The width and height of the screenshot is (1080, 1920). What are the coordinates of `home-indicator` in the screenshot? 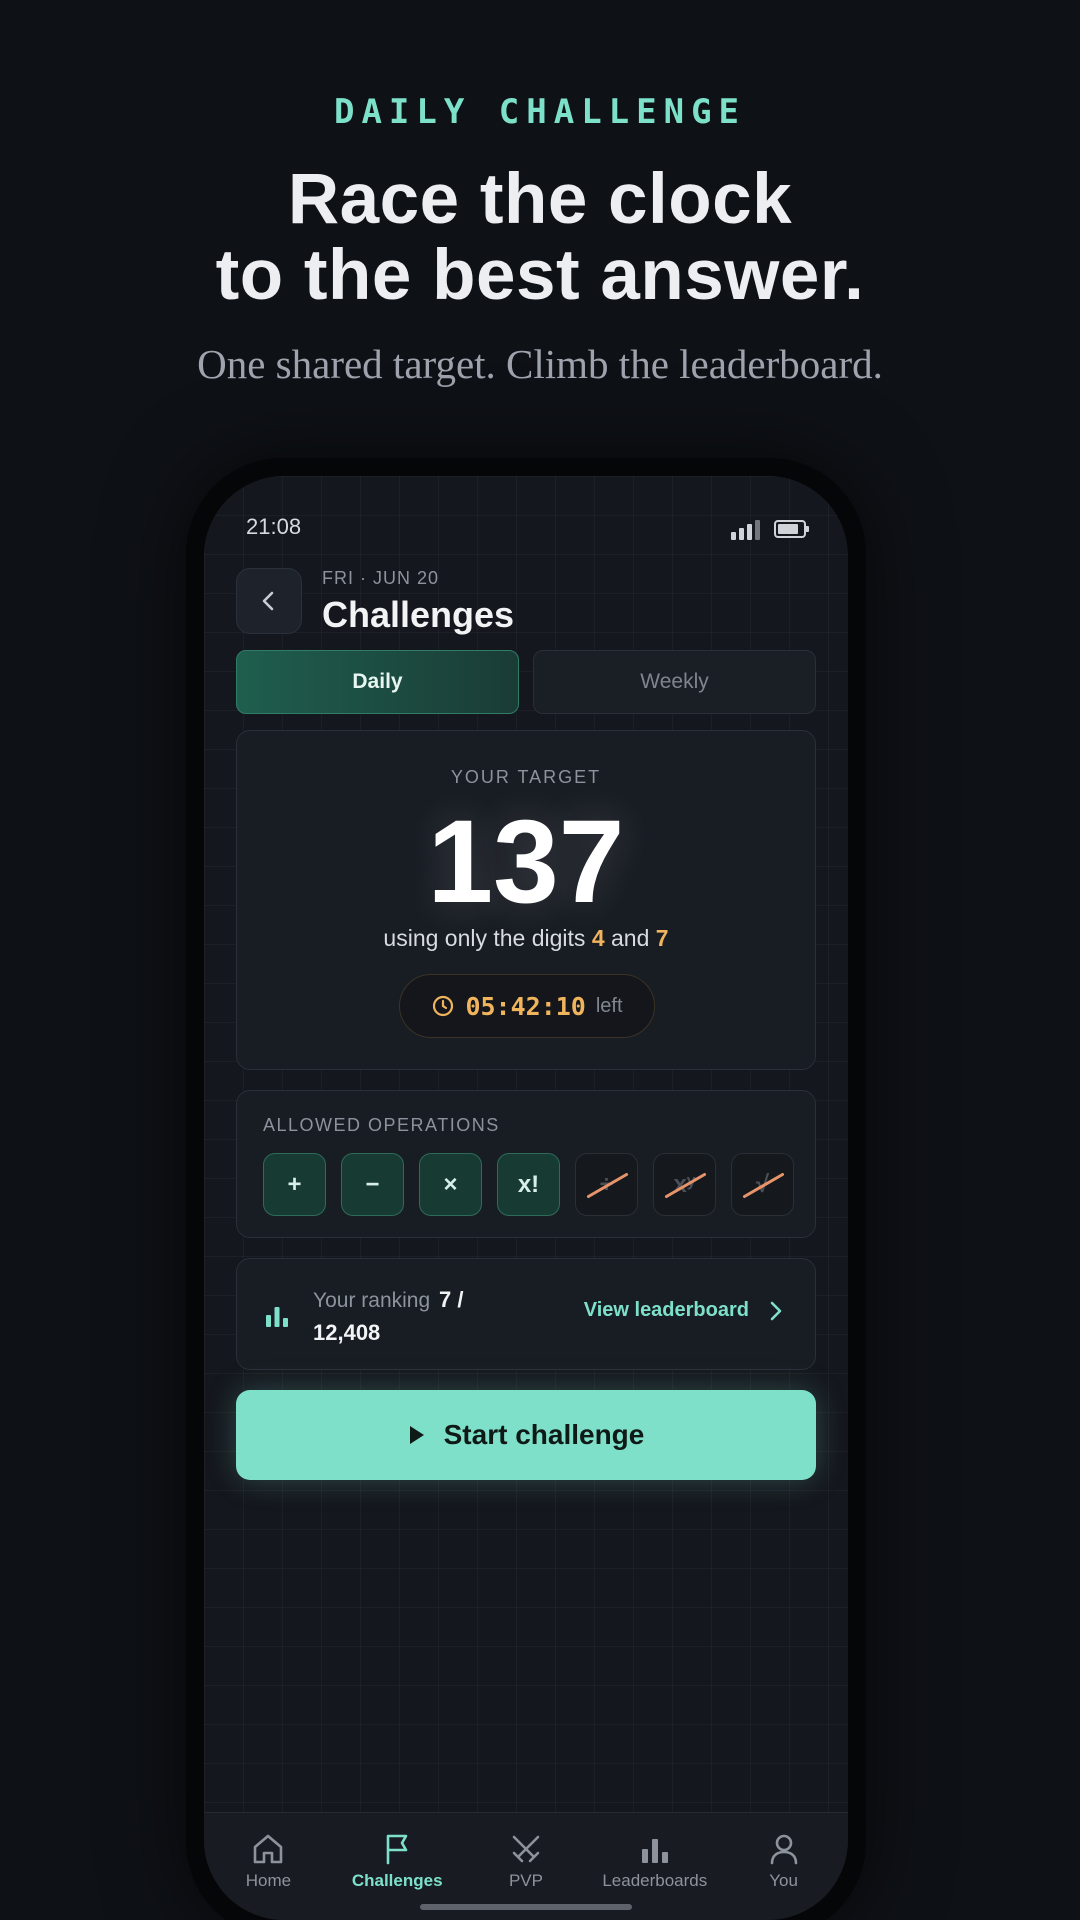 It's located at (526, 1907).